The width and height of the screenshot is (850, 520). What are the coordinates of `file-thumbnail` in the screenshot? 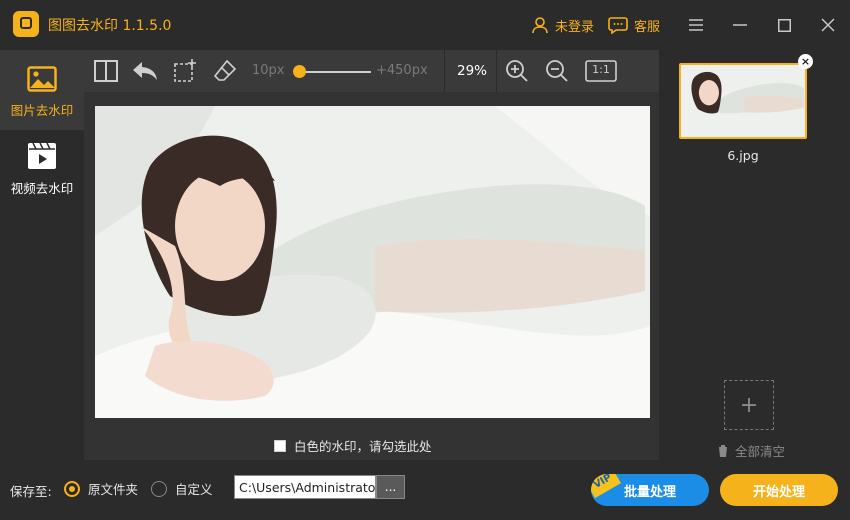 It's located at (743, 101).